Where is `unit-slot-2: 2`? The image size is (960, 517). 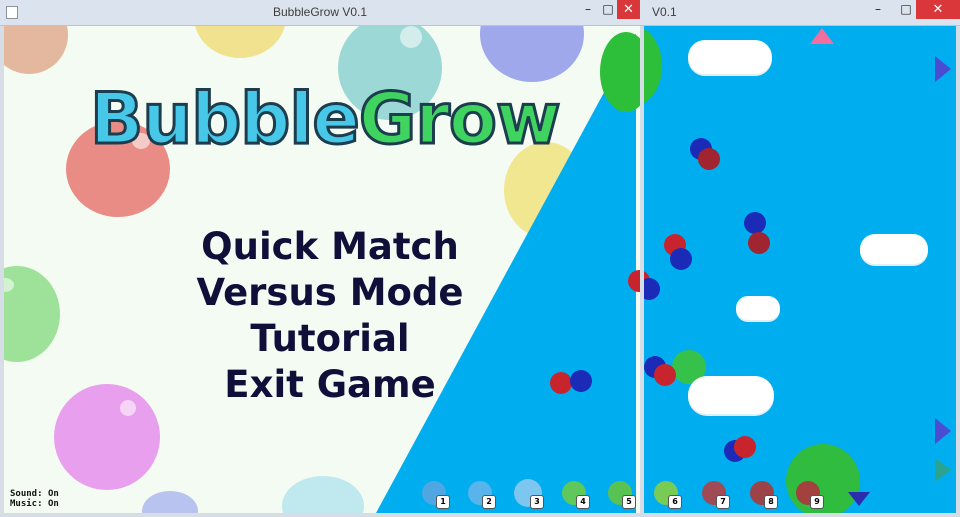 unit-slot-2: 2 is located at coordinates (481, 494).